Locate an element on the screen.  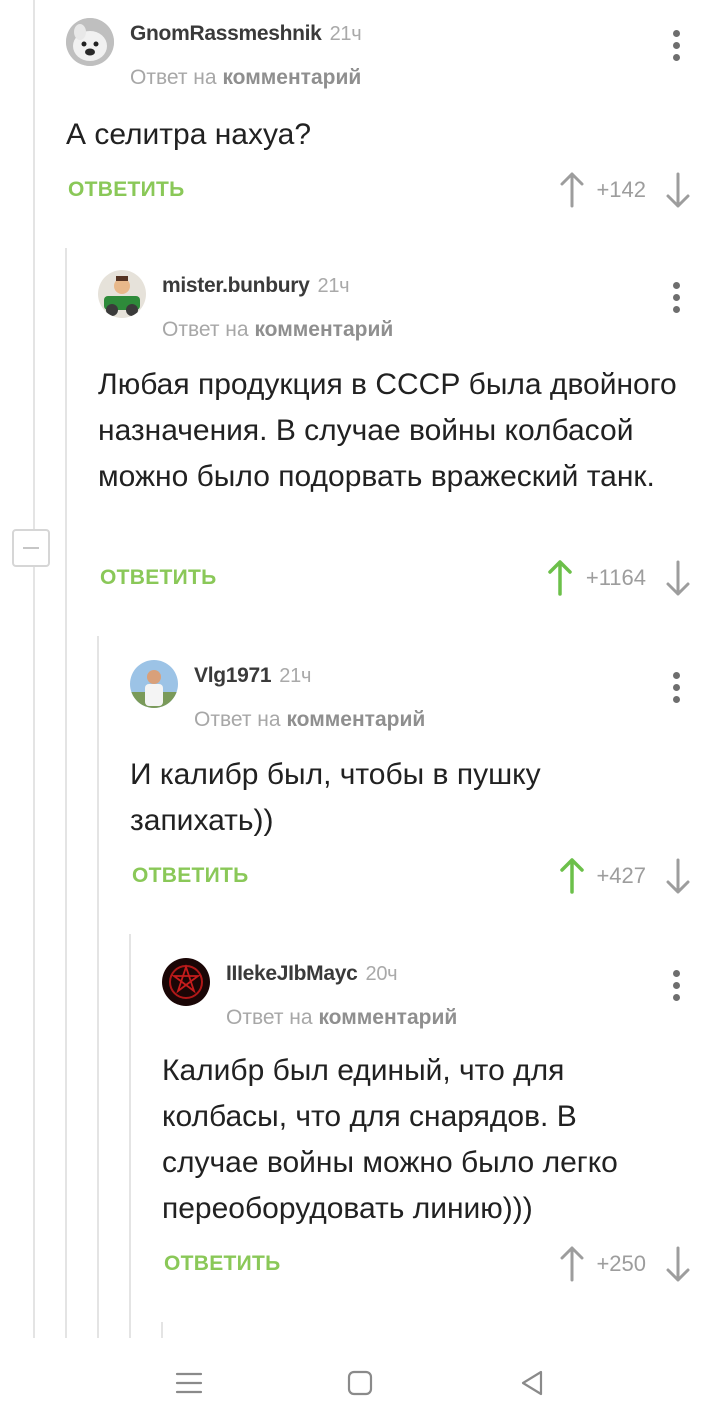
vote-controls: +1164 is located at coordinates (612, 578).